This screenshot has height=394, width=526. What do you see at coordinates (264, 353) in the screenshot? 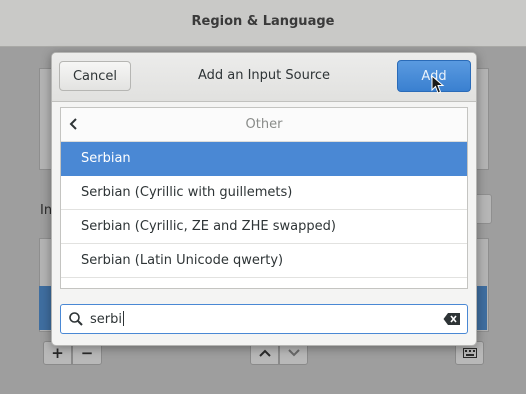
I see `chevron-up-icon` at bounding box center [264, 353].